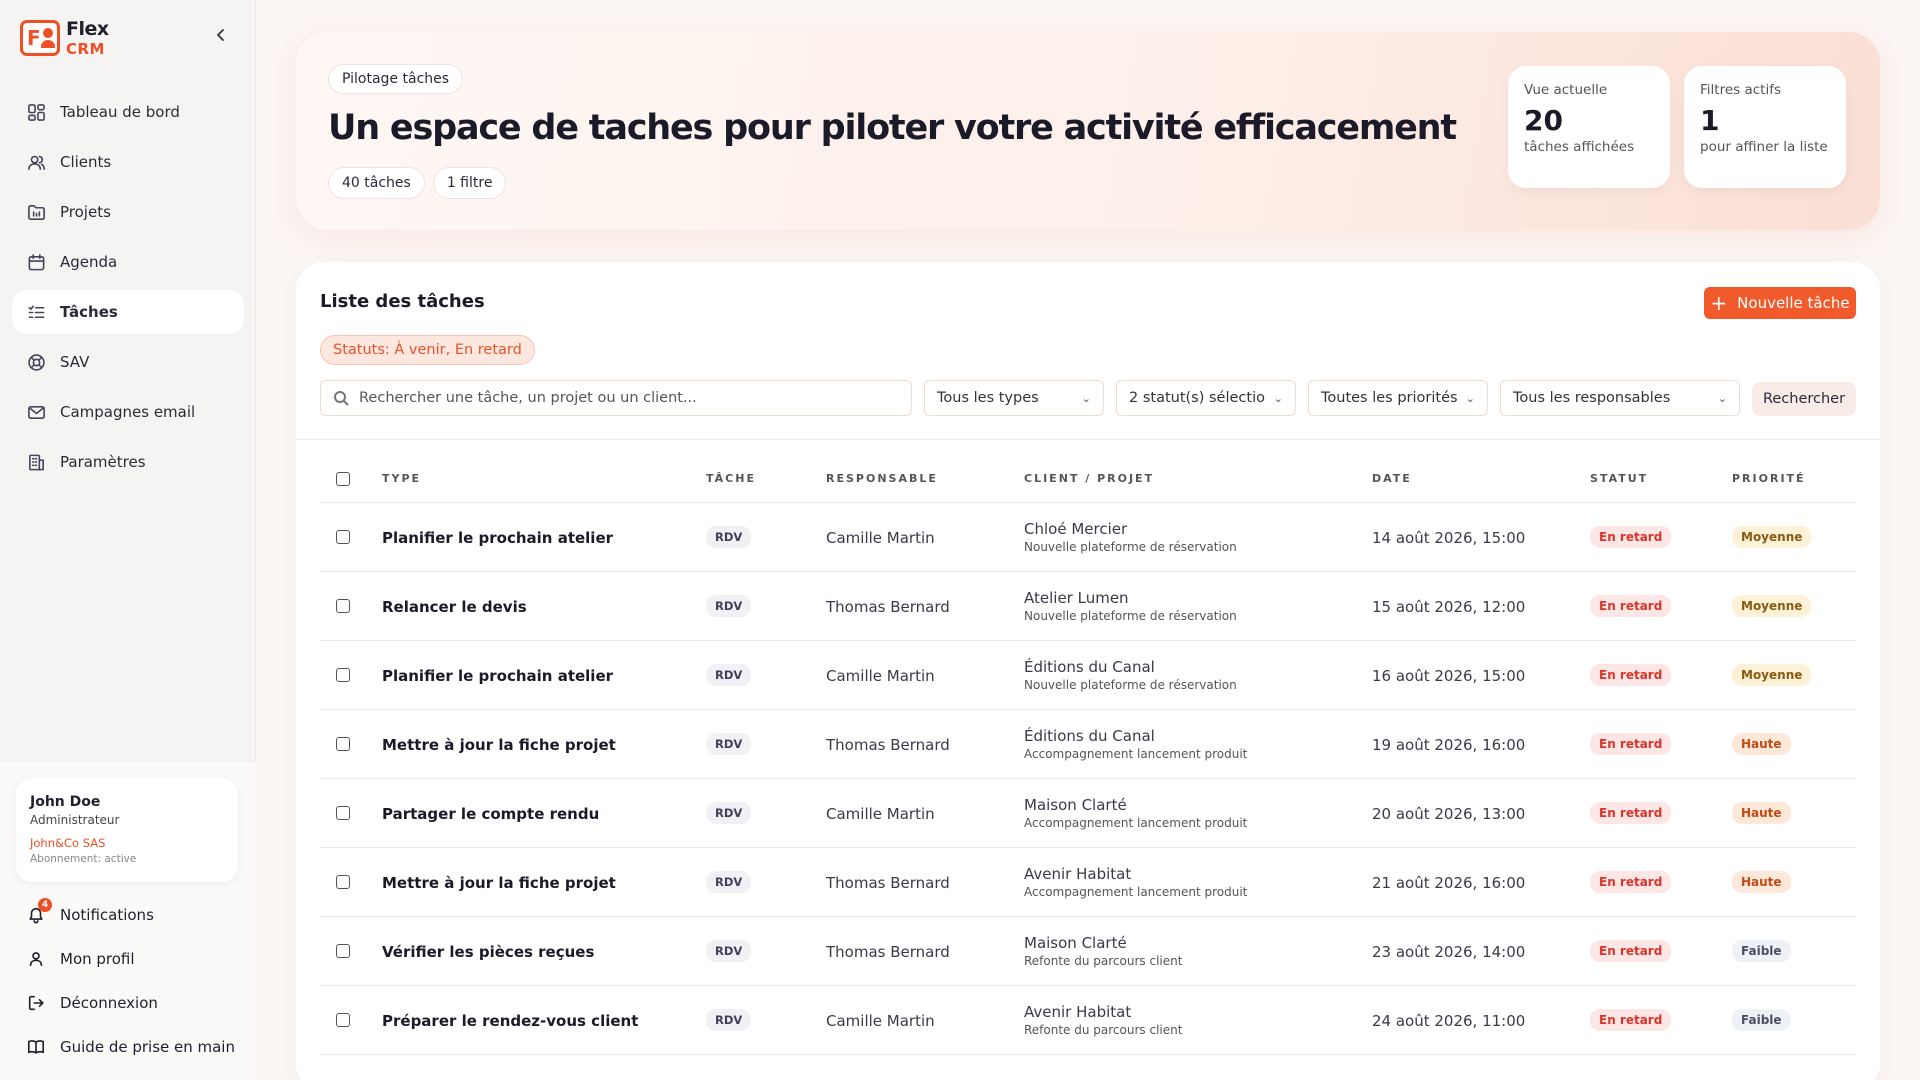 The image size is (1920, 1080). Describe the element at coordinates (85, 212) in the screenshot. I see `sidebar-item-label: Projets` at that location.